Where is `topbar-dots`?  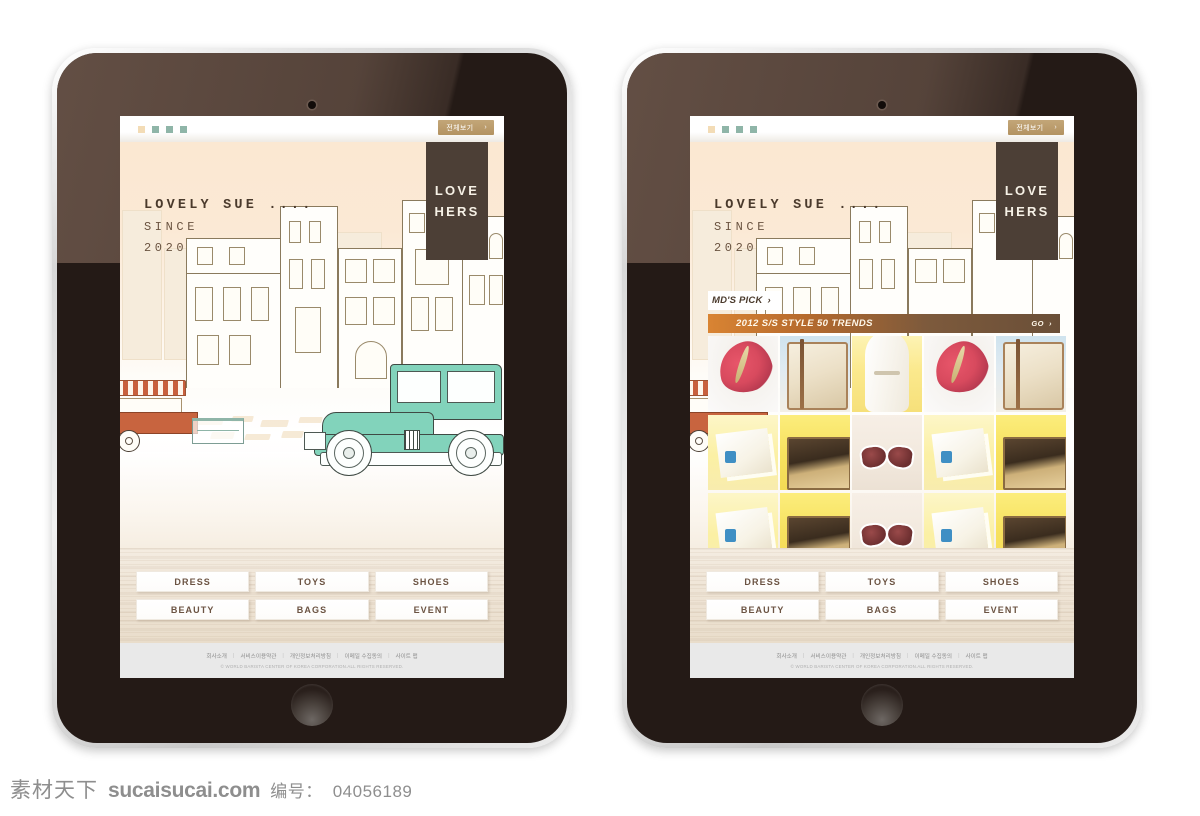
topbar-dots is located at coordinates (732, 129).